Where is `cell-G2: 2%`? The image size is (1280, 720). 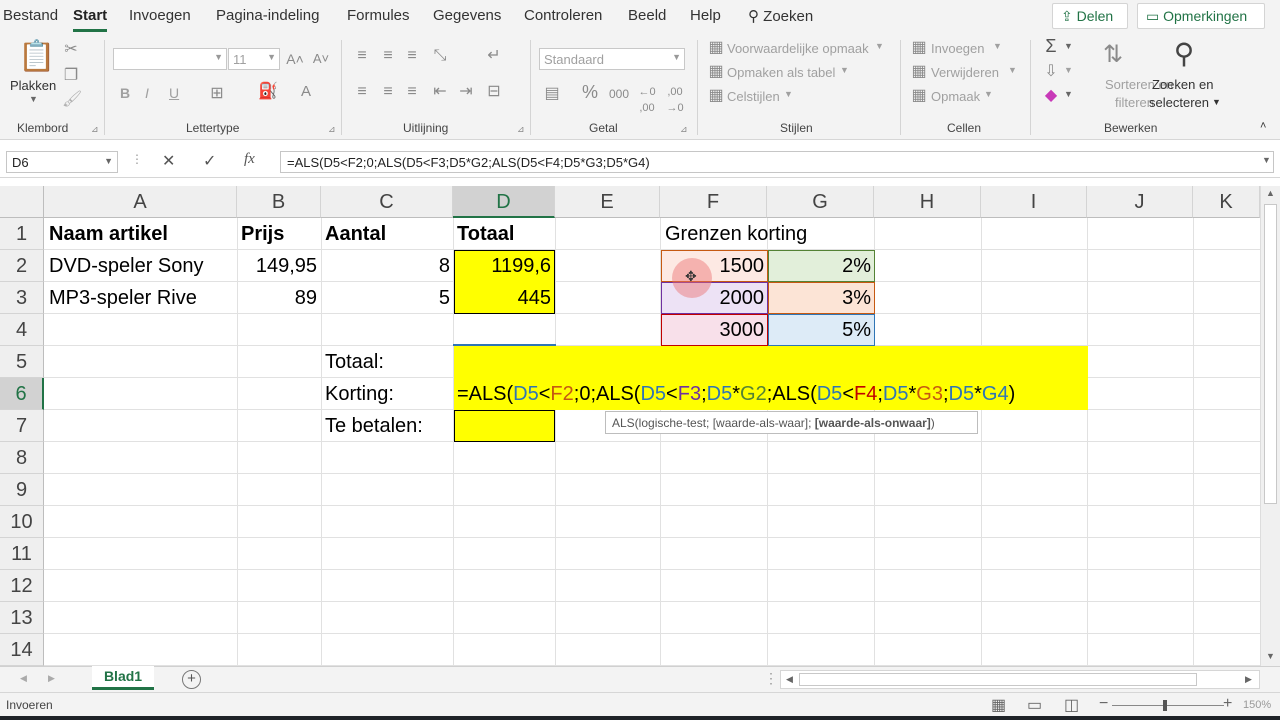 cell-G2: 2% is located at coordinates (821, 266).